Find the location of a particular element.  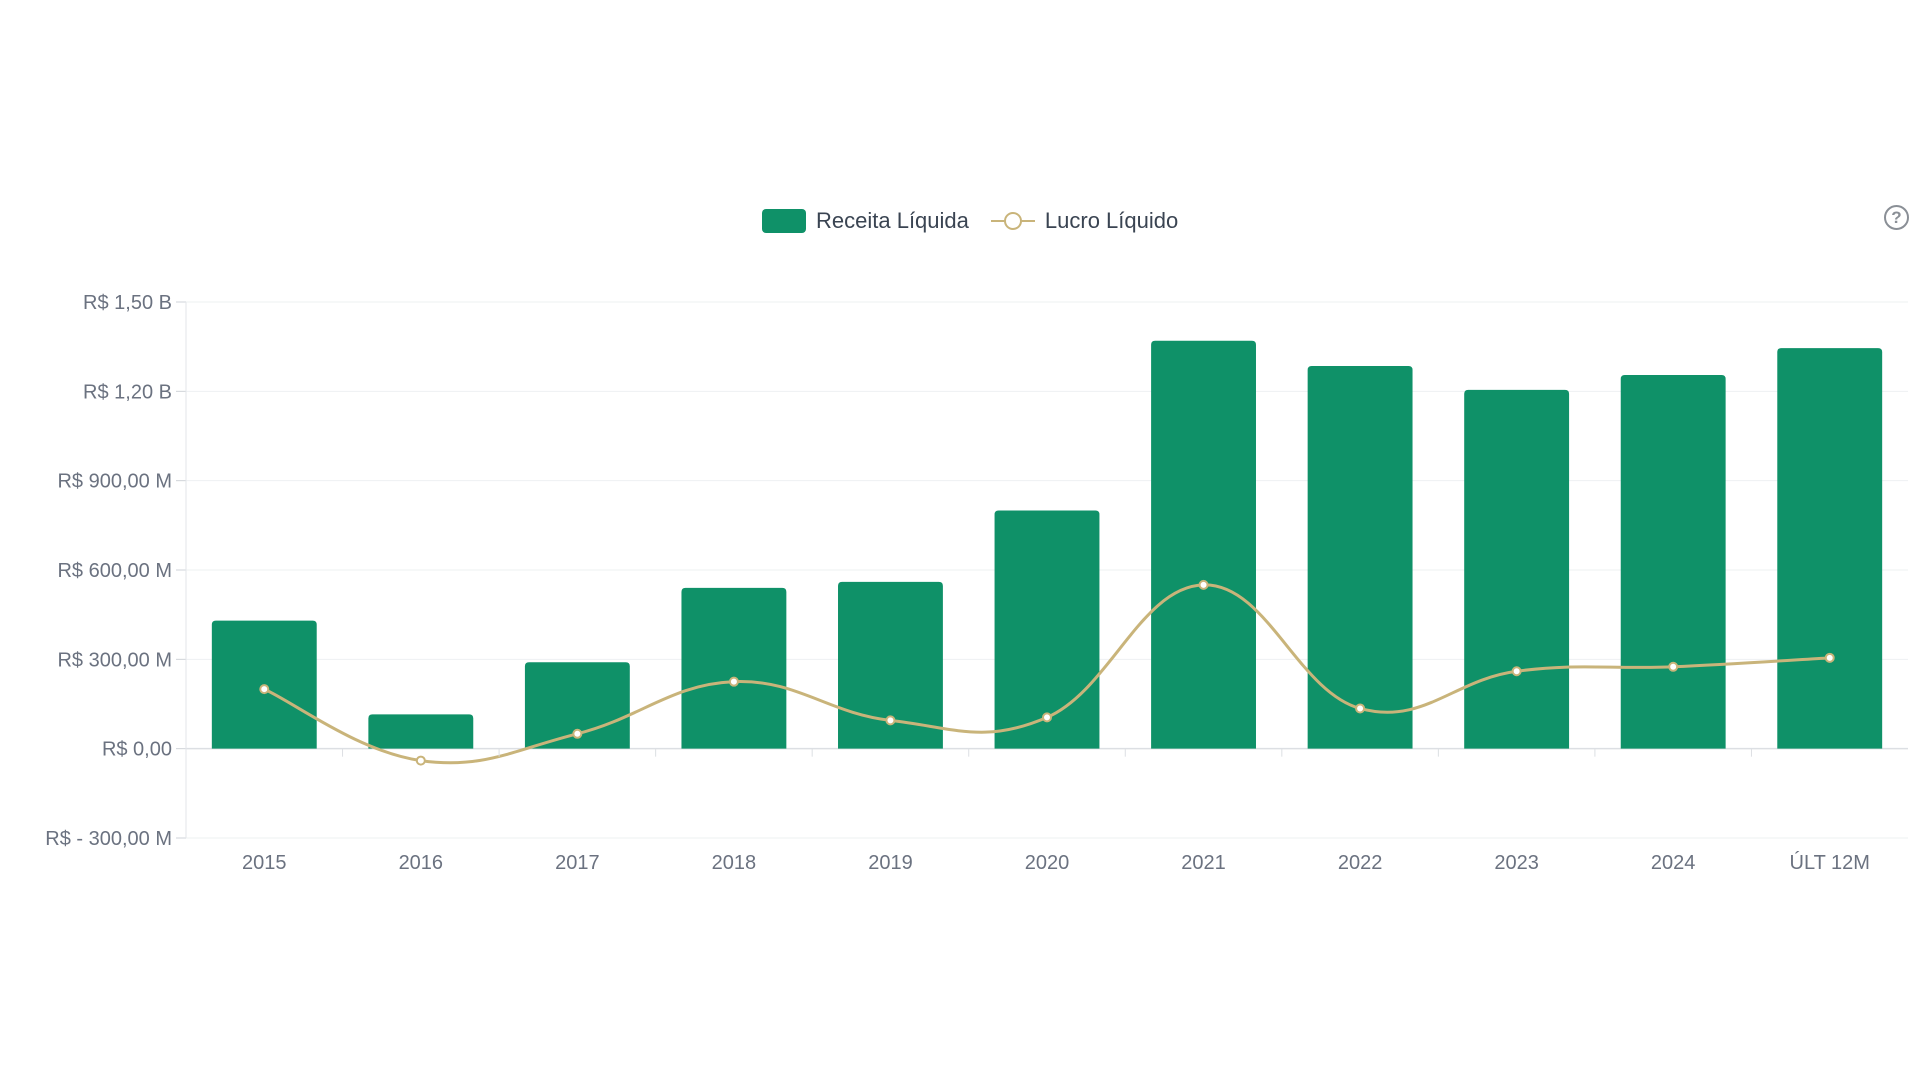

legend-line-swatch-icon is located at coordinates (1012, 221).